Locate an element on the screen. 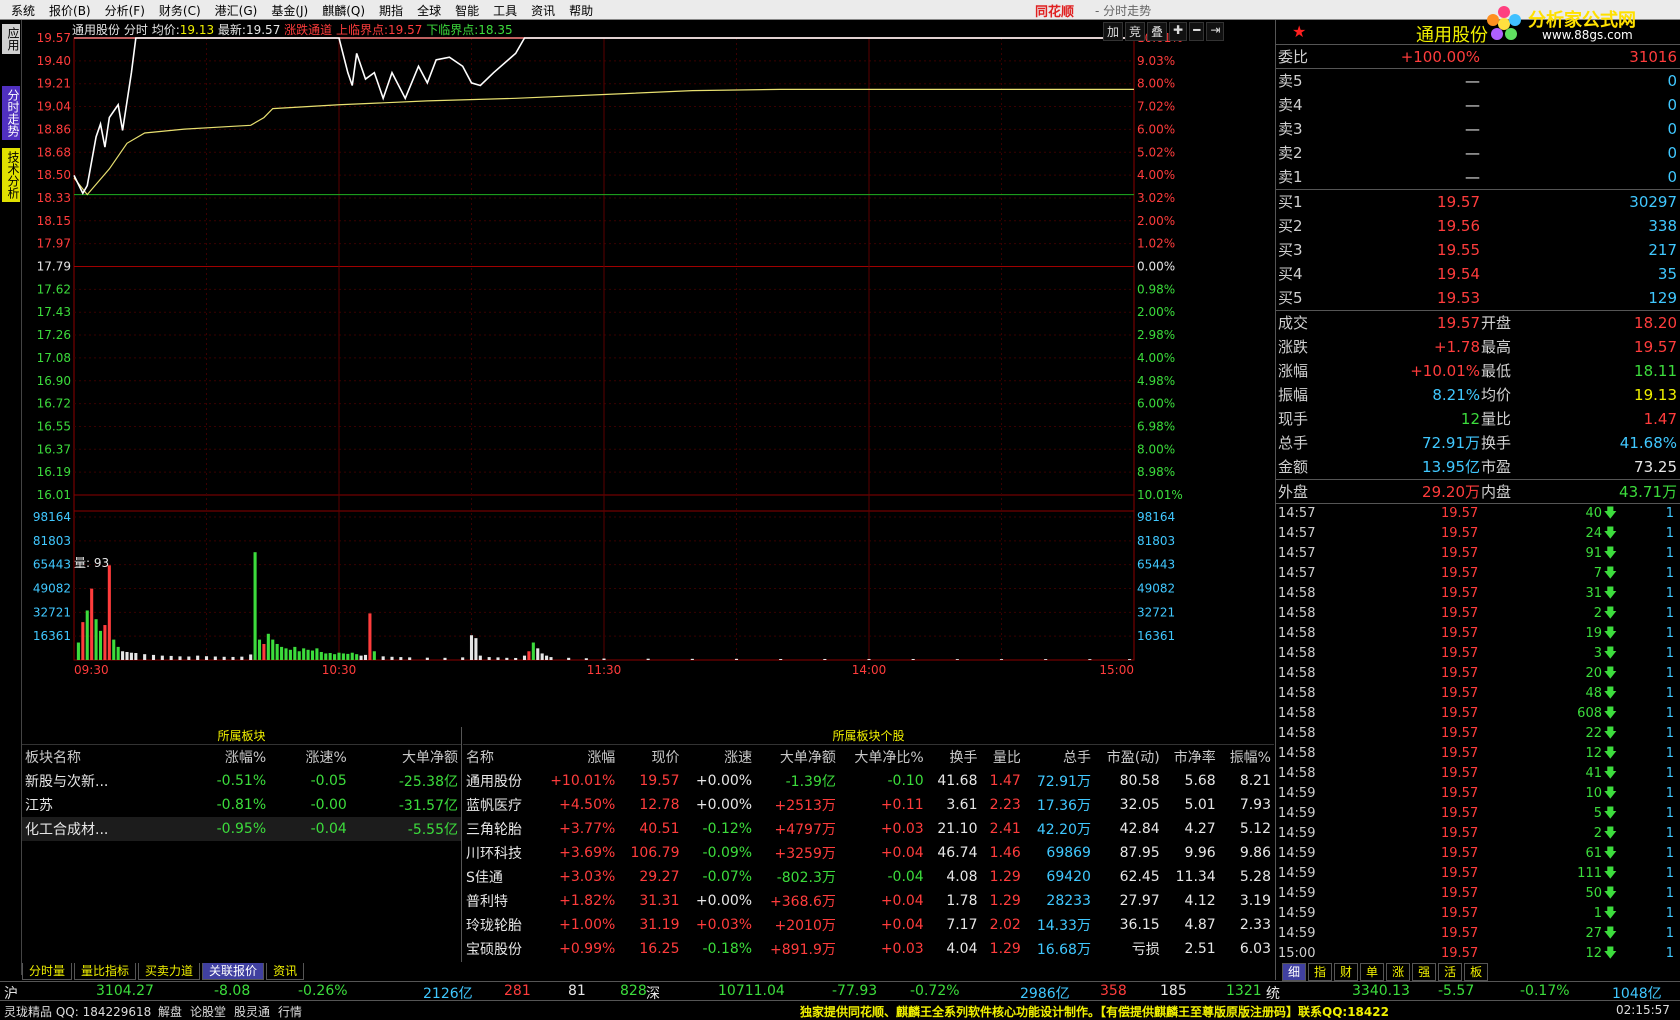 The image size is (1680, 1020). stat-label-2: 市盈 is located at coordinates (1496, 467).